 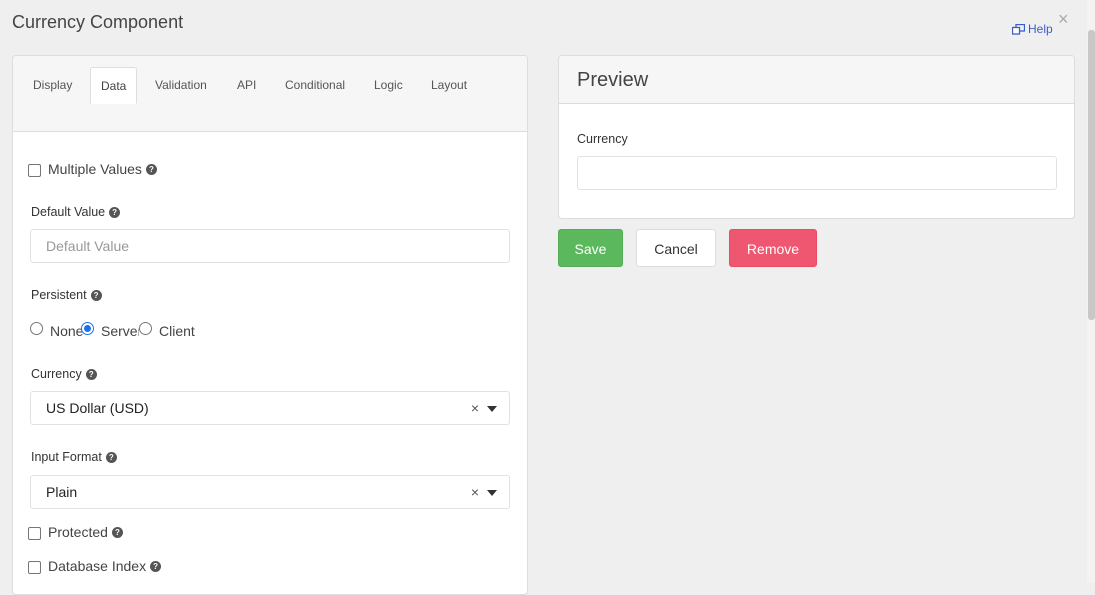 What do you see at coordinates (1018, 29) in the screenshot?
I see `external-window-icon` at bounding box center [1018, 29].